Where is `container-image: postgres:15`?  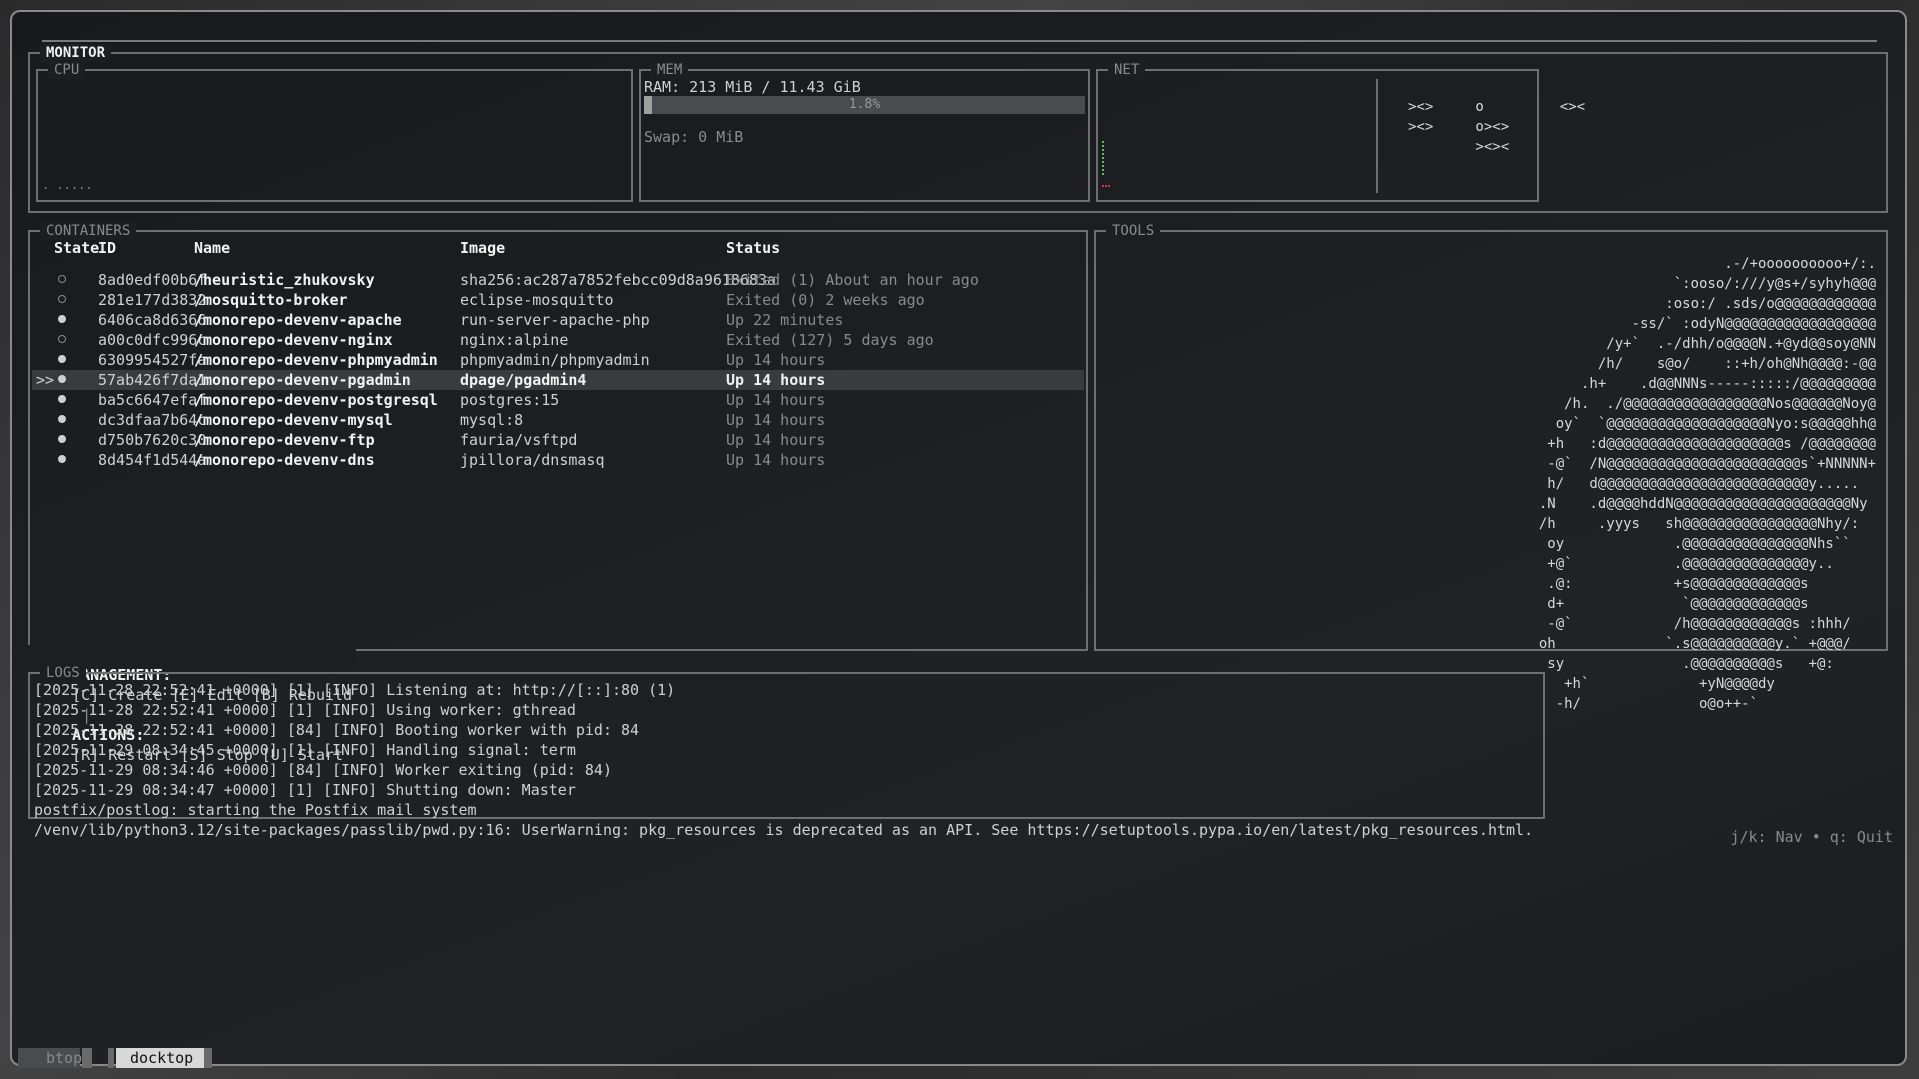
container-image: postgres:15 is located at coordinates (510, 400).